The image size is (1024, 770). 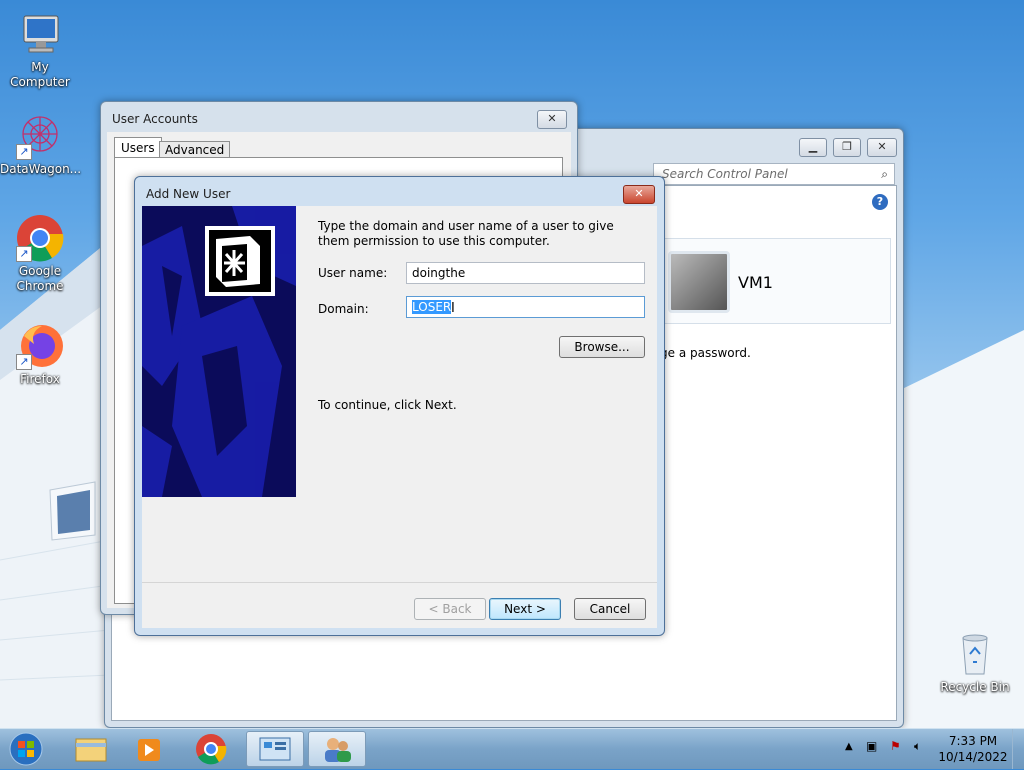 What do you see at coordinates (450, 609) in the screenshot?
I see `back-button: < Back` at bounding box center [450, 609].